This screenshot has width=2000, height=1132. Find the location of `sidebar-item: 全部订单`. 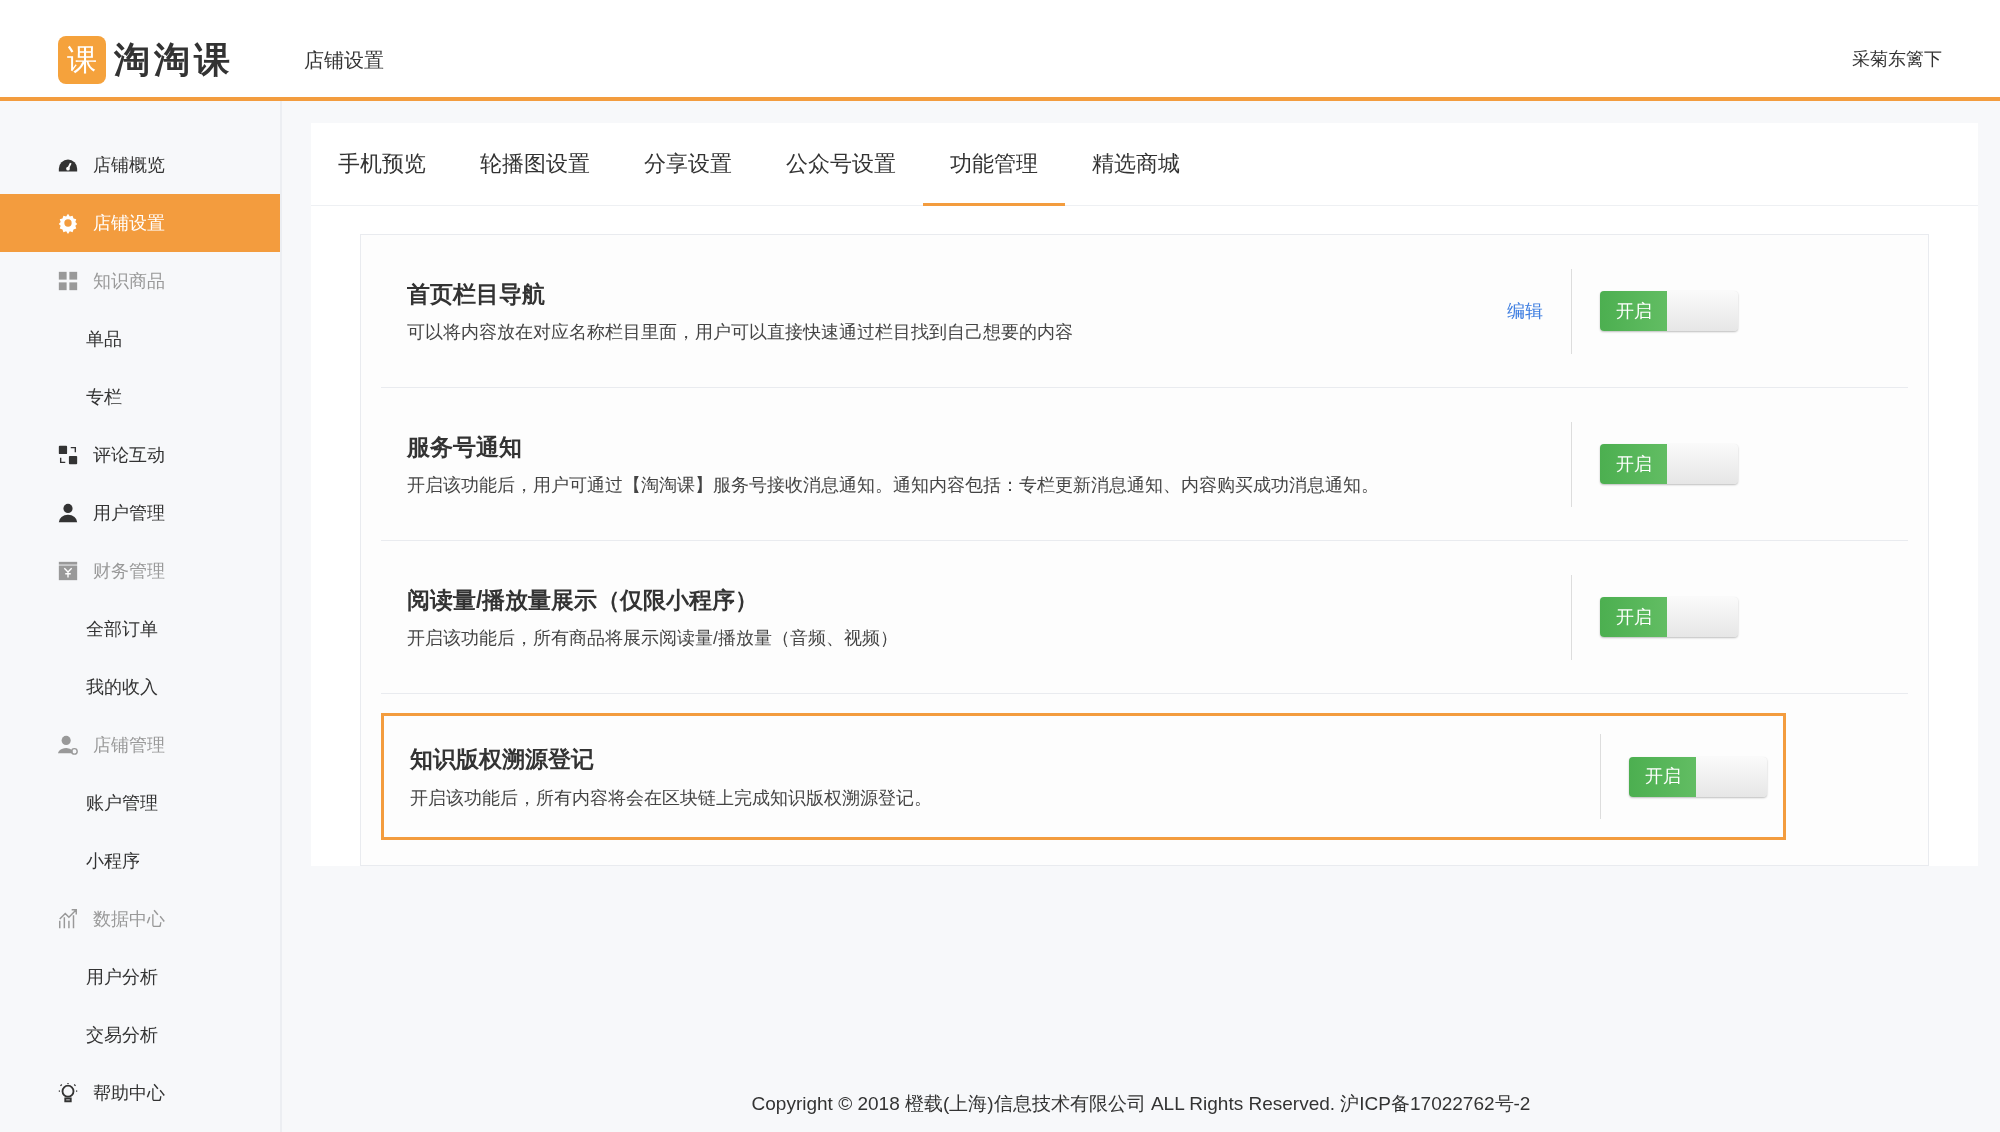

sidebar-item: 全部订单 is located at coordinates (140, 629).